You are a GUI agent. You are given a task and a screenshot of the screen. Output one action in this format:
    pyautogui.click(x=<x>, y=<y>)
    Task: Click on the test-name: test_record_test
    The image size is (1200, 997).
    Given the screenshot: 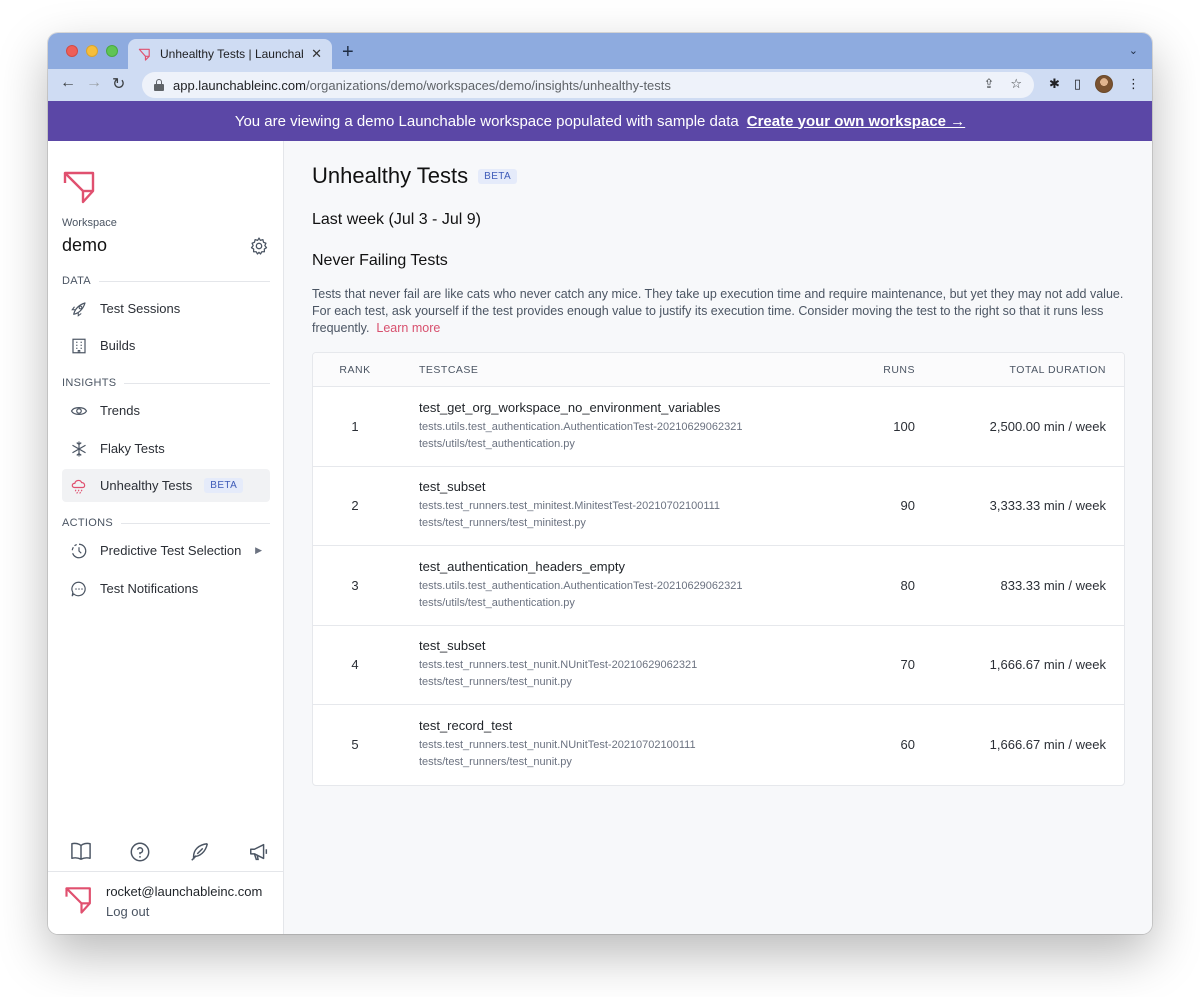 What is the action you would take?
    pyautogui.click(x=628, y=725)
    